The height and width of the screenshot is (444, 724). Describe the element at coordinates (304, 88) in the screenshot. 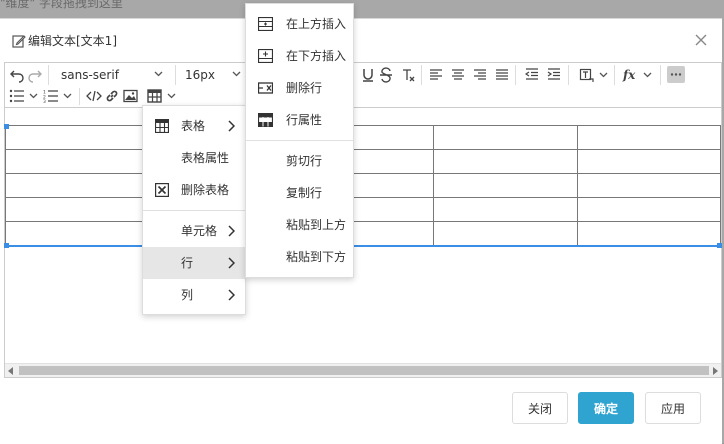

I see `menu-item-label: 删除行` at that location.